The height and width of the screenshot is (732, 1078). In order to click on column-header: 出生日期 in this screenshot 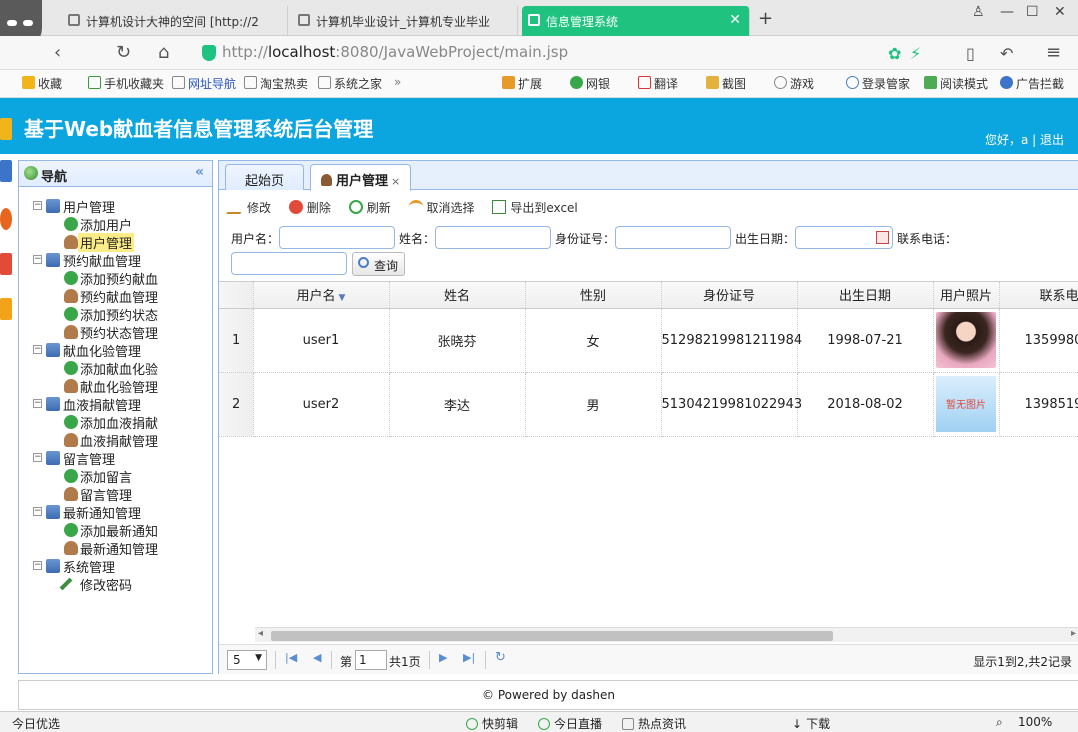, I will do `click(865, 295)`.